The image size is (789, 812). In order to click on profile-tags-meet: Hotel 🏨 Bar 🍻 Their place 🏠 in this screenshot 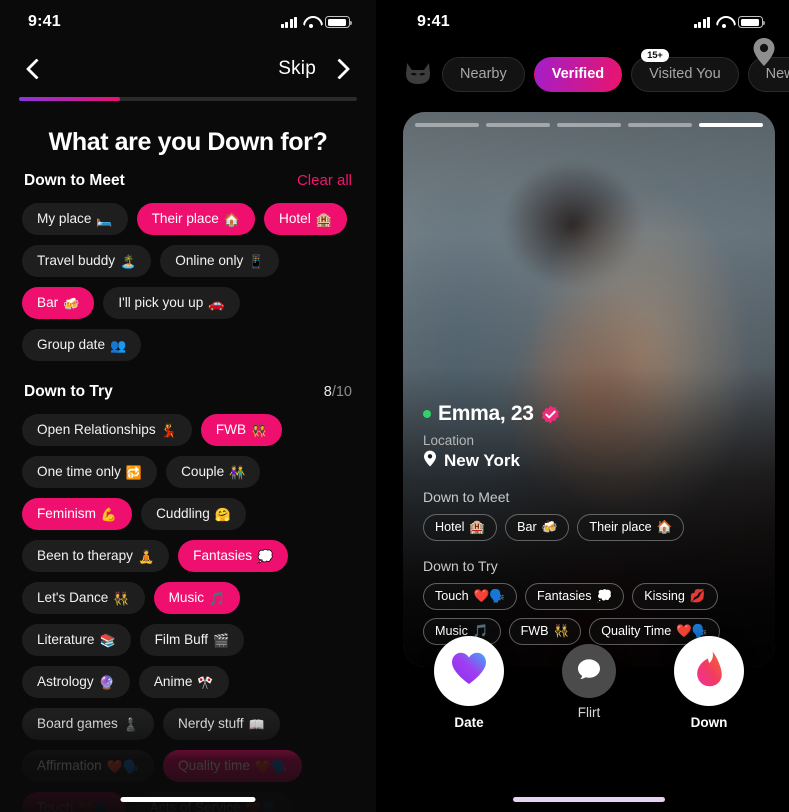, I will do `click(591, 527)`.